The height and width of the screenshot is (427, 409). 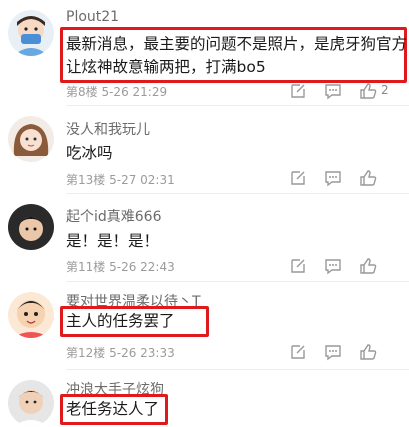 I want to click on comment-floor: 第13楼, so click(x=86, y=180).